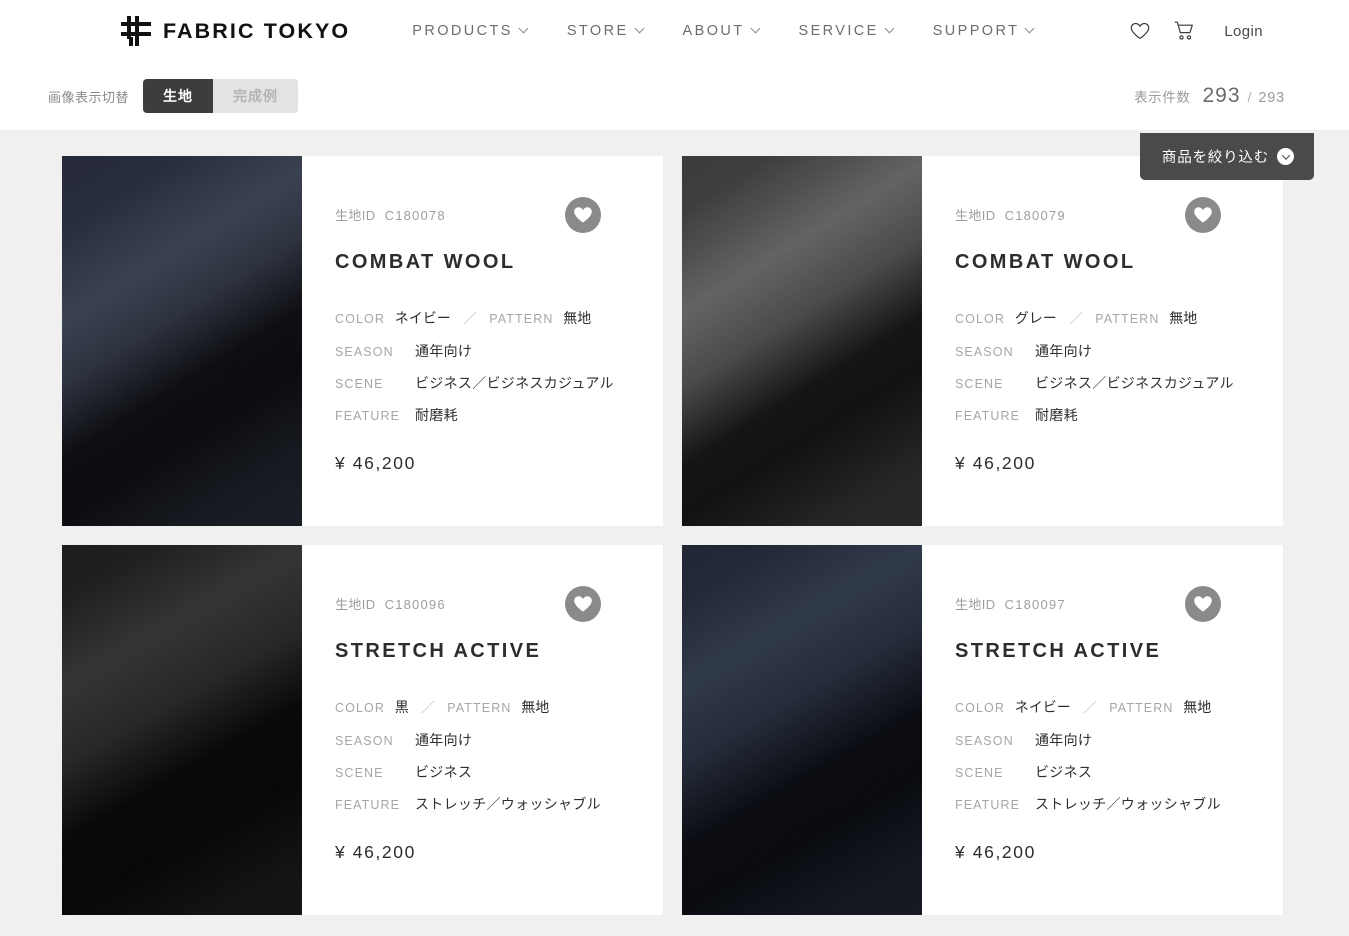  What do you see at coordinates (499, 214) in the screenshot?
I see `fabric-id-row: 生地ID C180078` at bounding box center [499, 214].